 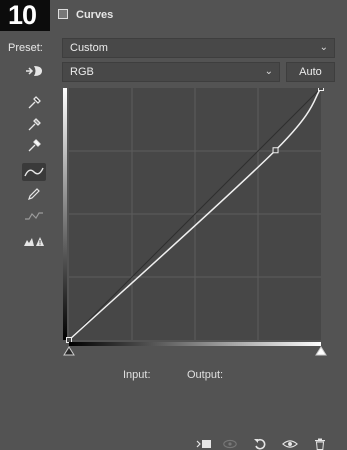 I want to click on eyedropper-black-icon, so click(x=34, y=103).